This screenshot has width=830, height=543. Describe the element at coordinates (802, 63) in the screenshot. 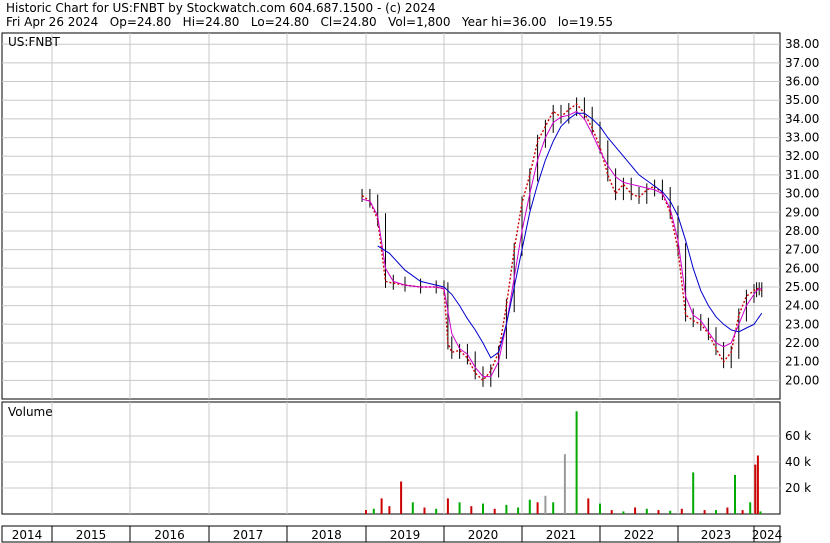

I see `price-tick-label: 37.00` at that location.